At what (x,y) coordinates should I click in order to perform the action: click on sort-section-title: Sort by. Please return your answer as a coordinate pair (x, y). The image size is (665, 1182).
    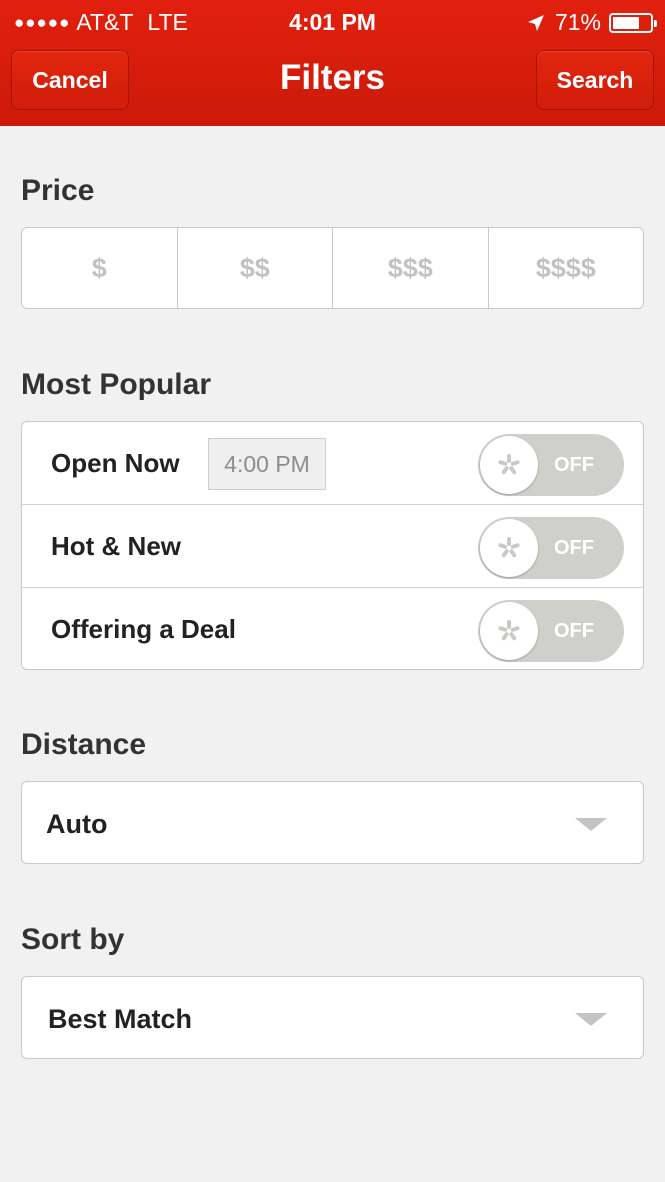
    Looking at the image, I should click on (73, 939).